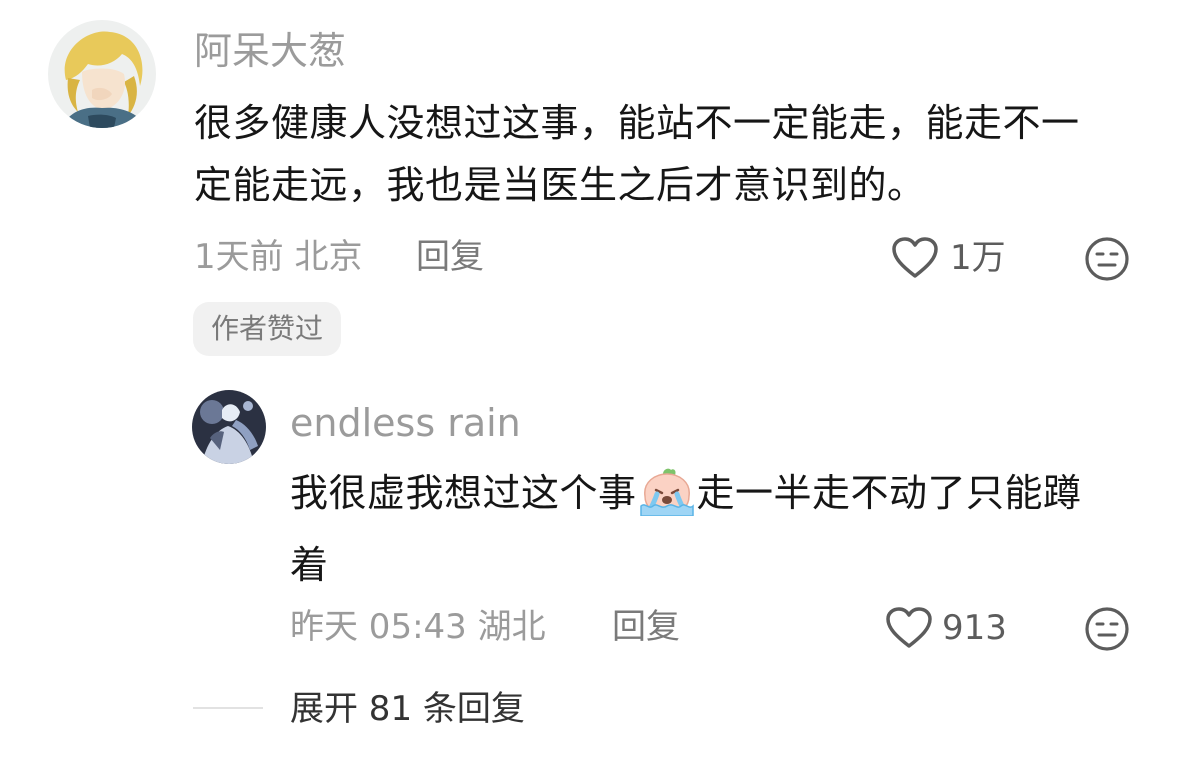  What do you see at coordinates (102, 74) in the screenshot?
I see `commenter-avatar` at bounding box center [102, 74].